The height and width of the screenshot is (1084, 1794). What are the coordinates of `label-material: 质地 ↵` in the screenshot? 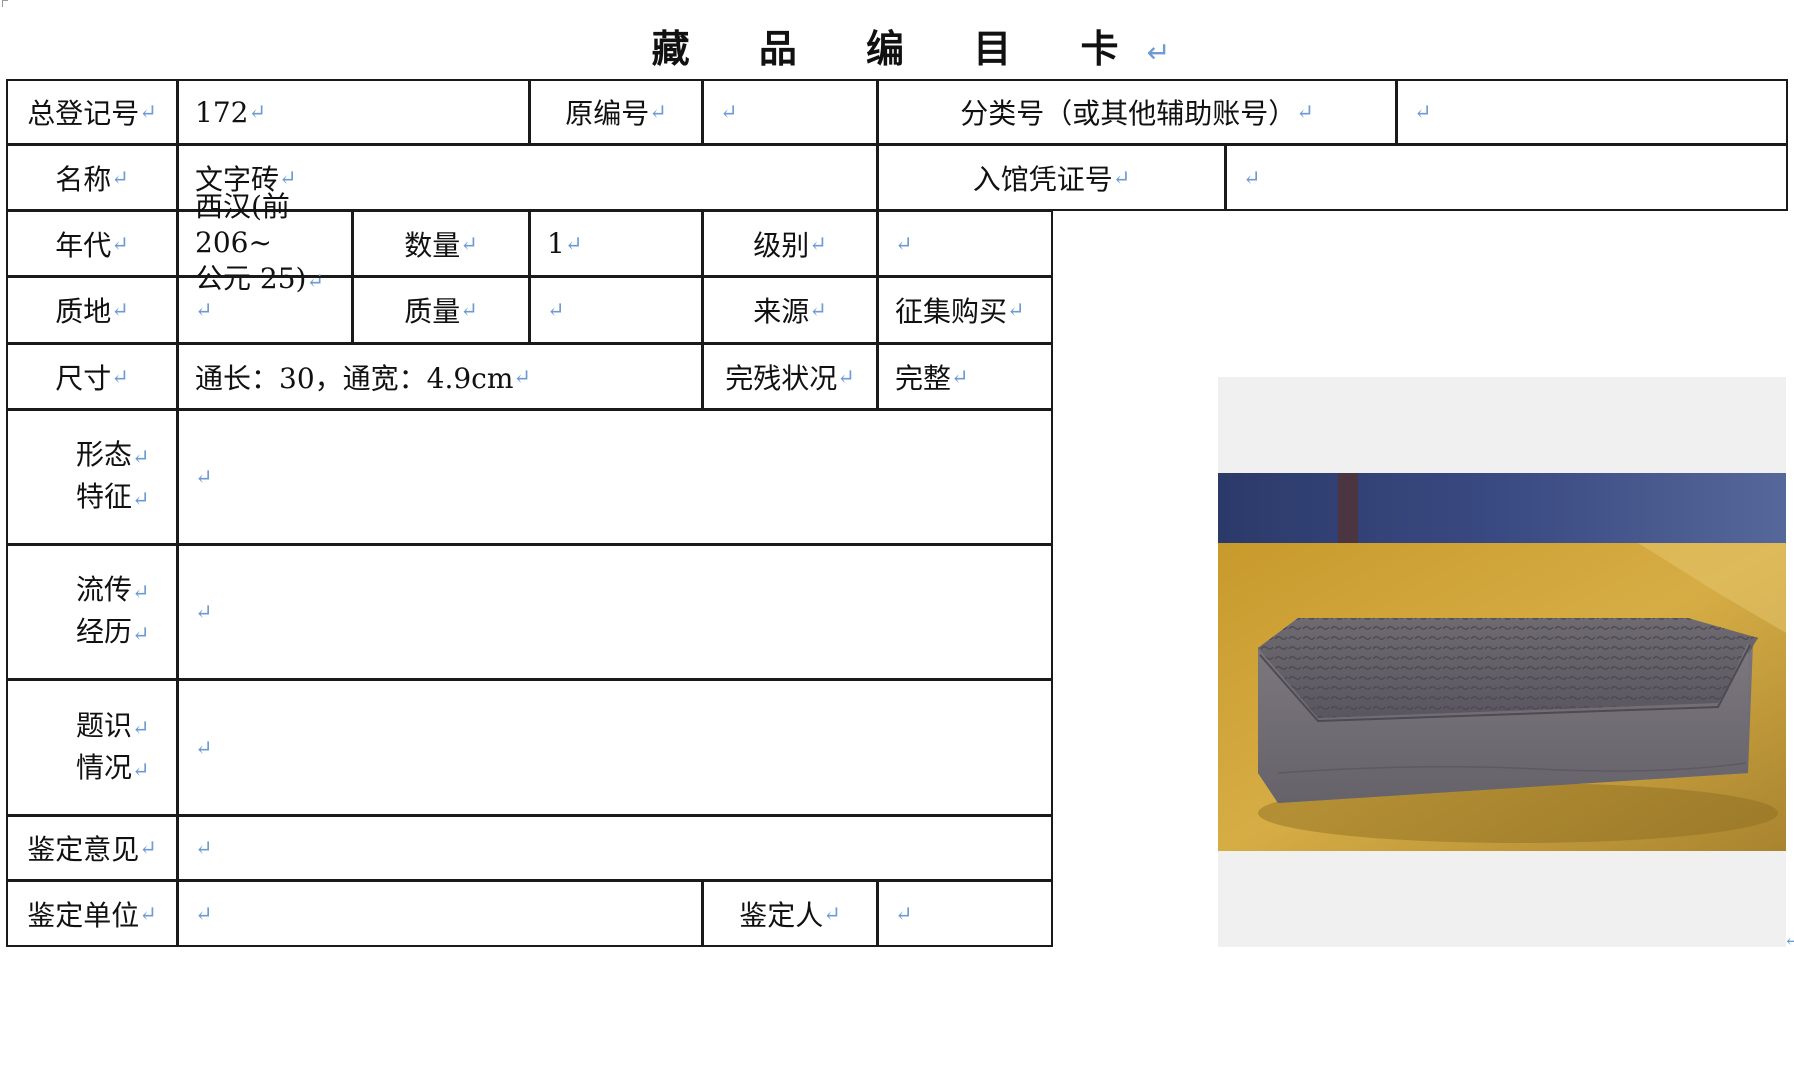 It's located at (92, 310).